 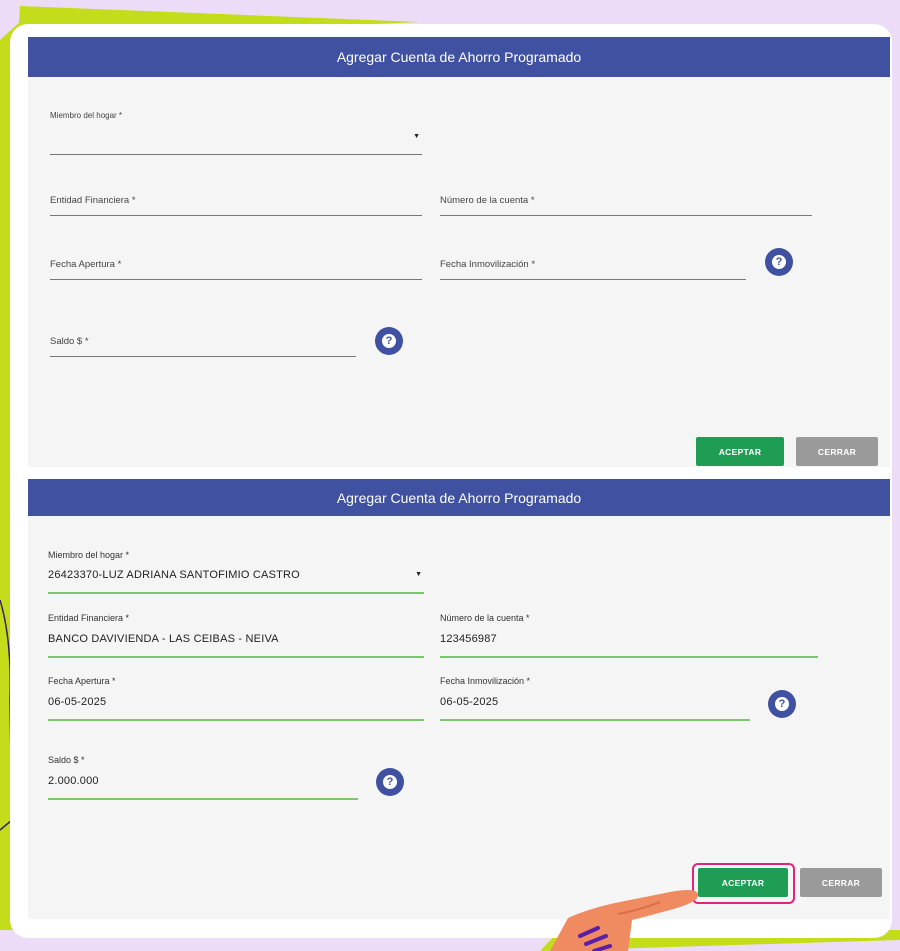 I want to click on freeze-date-value: 06-05-2025, so click(x=469, y=702).